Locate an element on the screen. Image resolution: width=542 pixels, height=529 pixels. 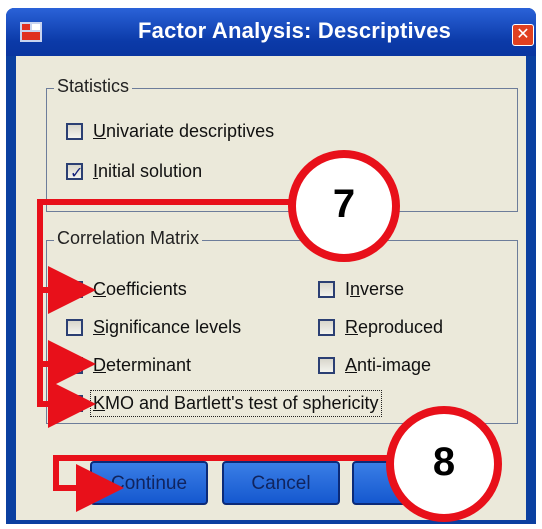
callout-7-label: 7 is located at coordinates (344, 204).